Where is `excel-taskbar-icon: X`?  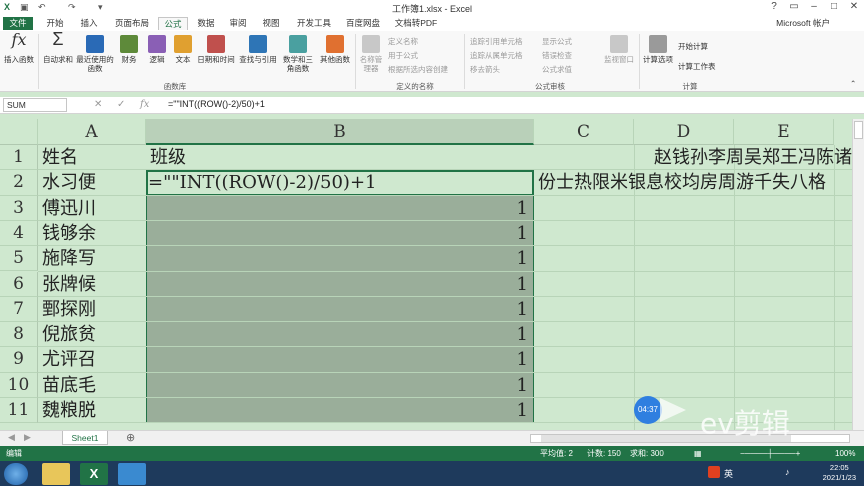
excel-taskbar-icon: X is located at coordinates (94, 474).